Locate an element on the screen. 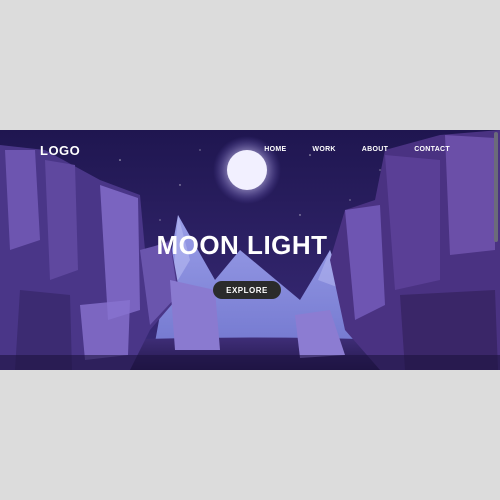 Image resolution: width=500 pixels, height=500 pixels. nav-link-home: HOME is located at coordinates (275, 149).